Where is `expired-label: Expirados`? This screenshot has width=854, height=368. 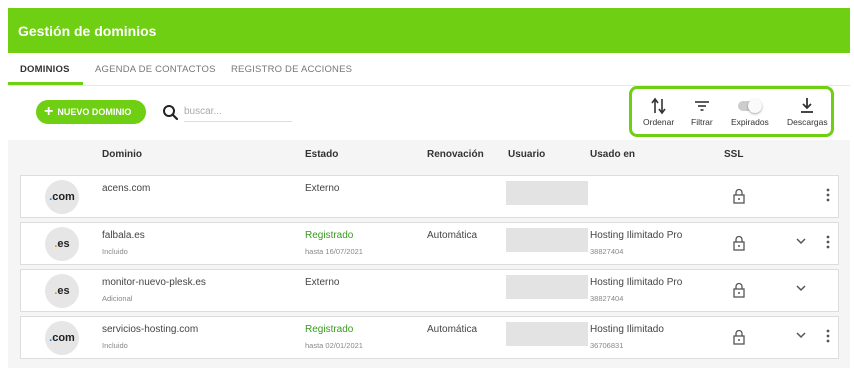
expired-label: Expirados is located at coordinates (750, 122).